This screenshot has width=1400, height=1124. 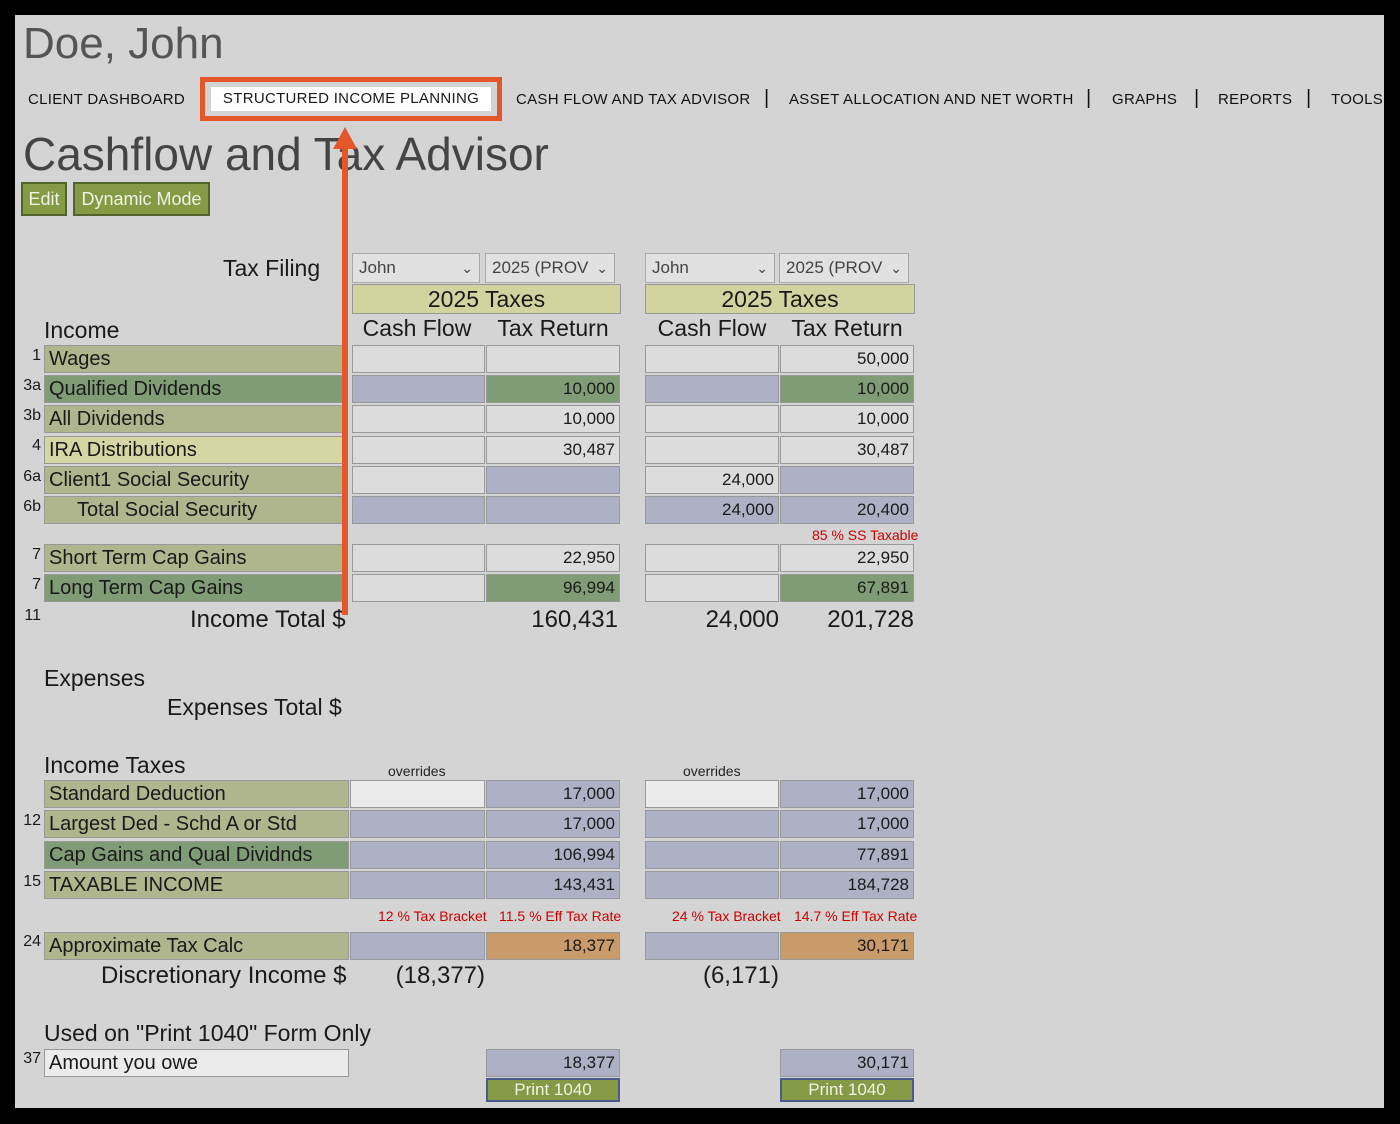 What do you see at coordinates (345, 138) in the screenshot?
I see `annotation-arrow-head` at bounding box center [345, 138].